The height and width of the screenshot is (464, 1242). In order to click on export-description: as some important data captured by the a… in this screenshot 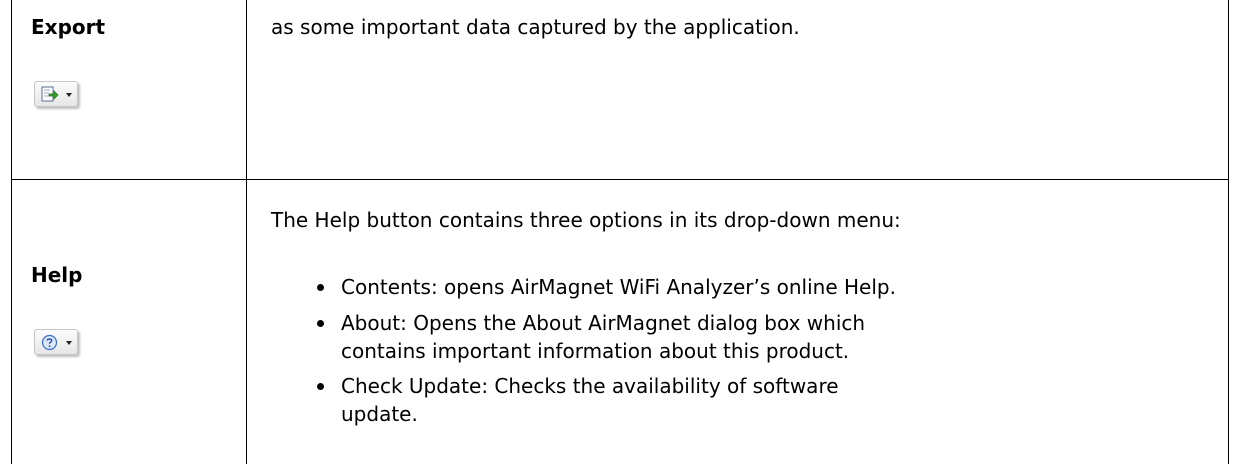, I will do `click(535, 27)`.